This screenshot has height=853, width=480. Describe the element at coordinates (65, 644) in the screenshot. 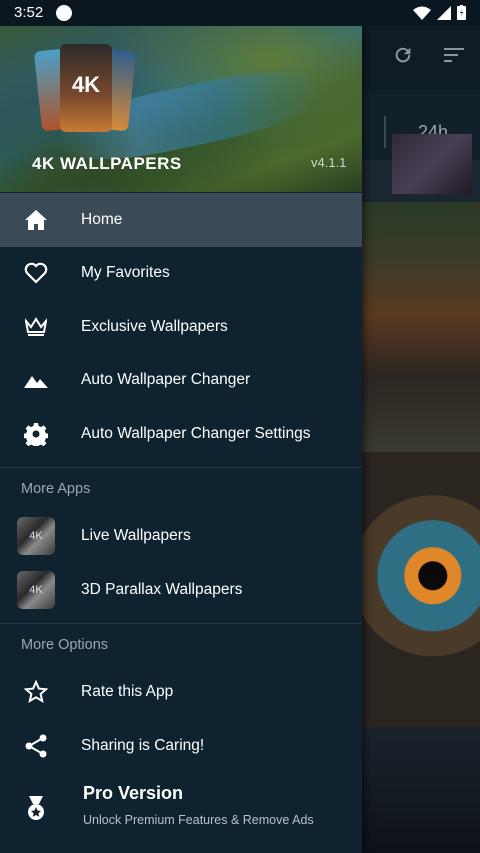

I see `section-title: More Options` at that location.